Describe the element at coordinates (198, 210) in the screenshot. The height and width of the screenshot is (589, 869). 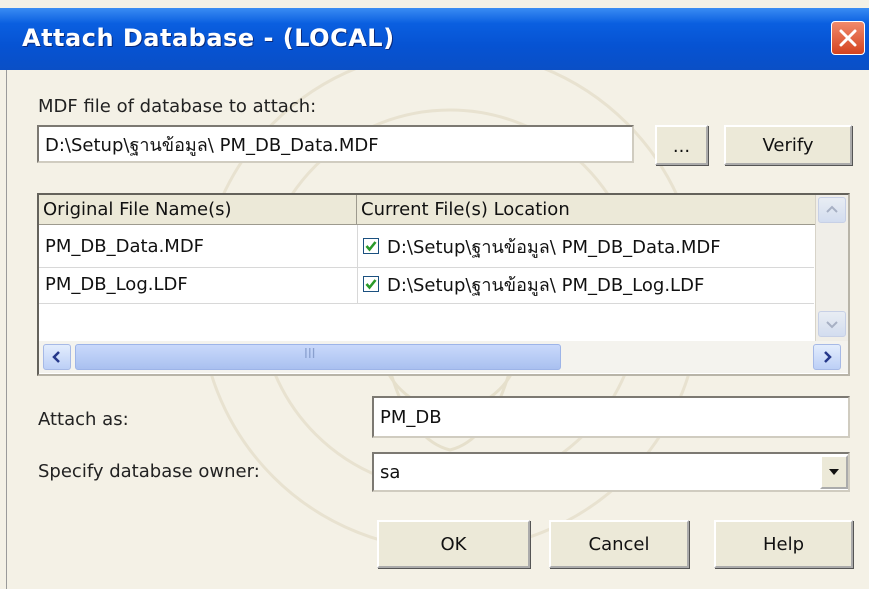
I see `column-header-original: Original File Name(s)` at that location.